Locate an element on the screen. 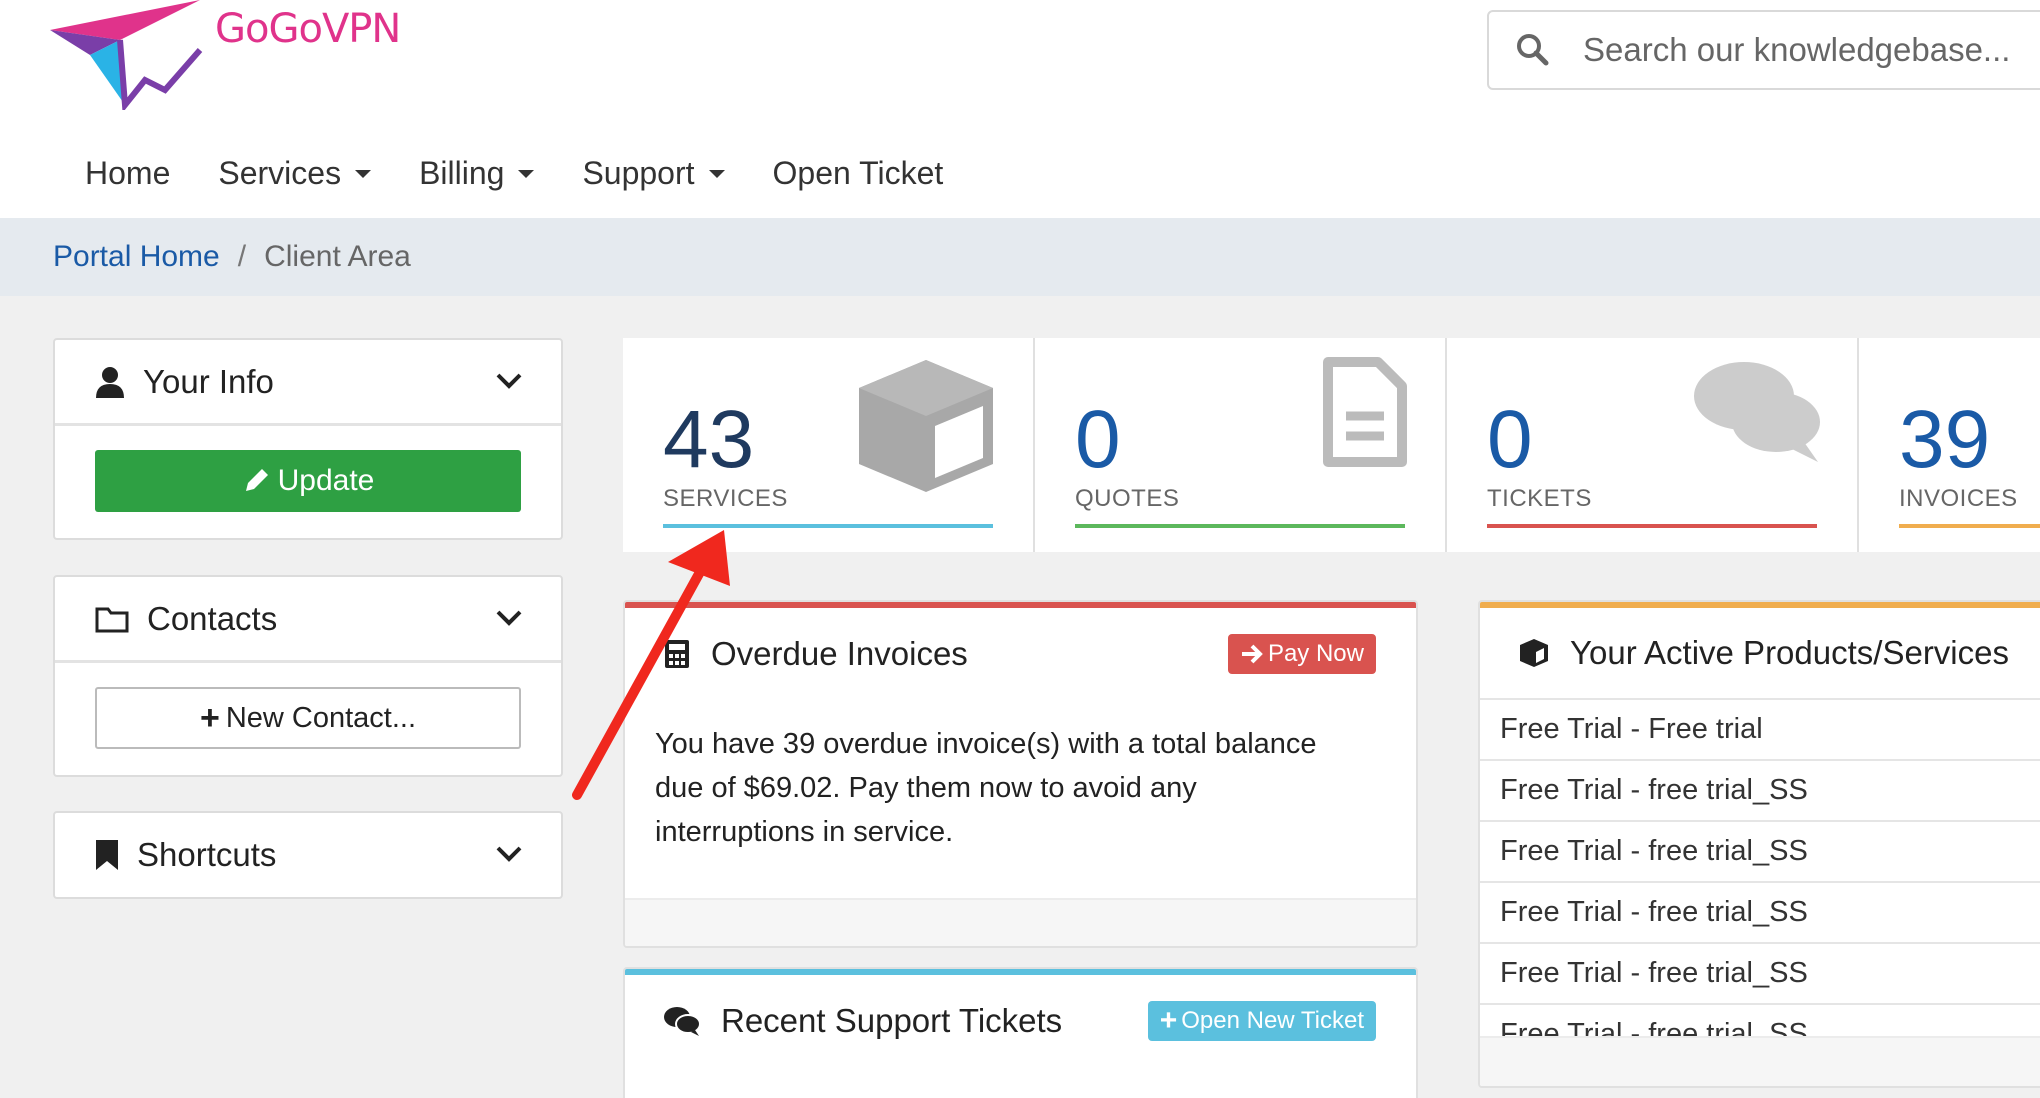 This screenshot has width=2040, height=1098. stat-tile-invoices: 39 INVOICES is located at coordinates (1949, 445).